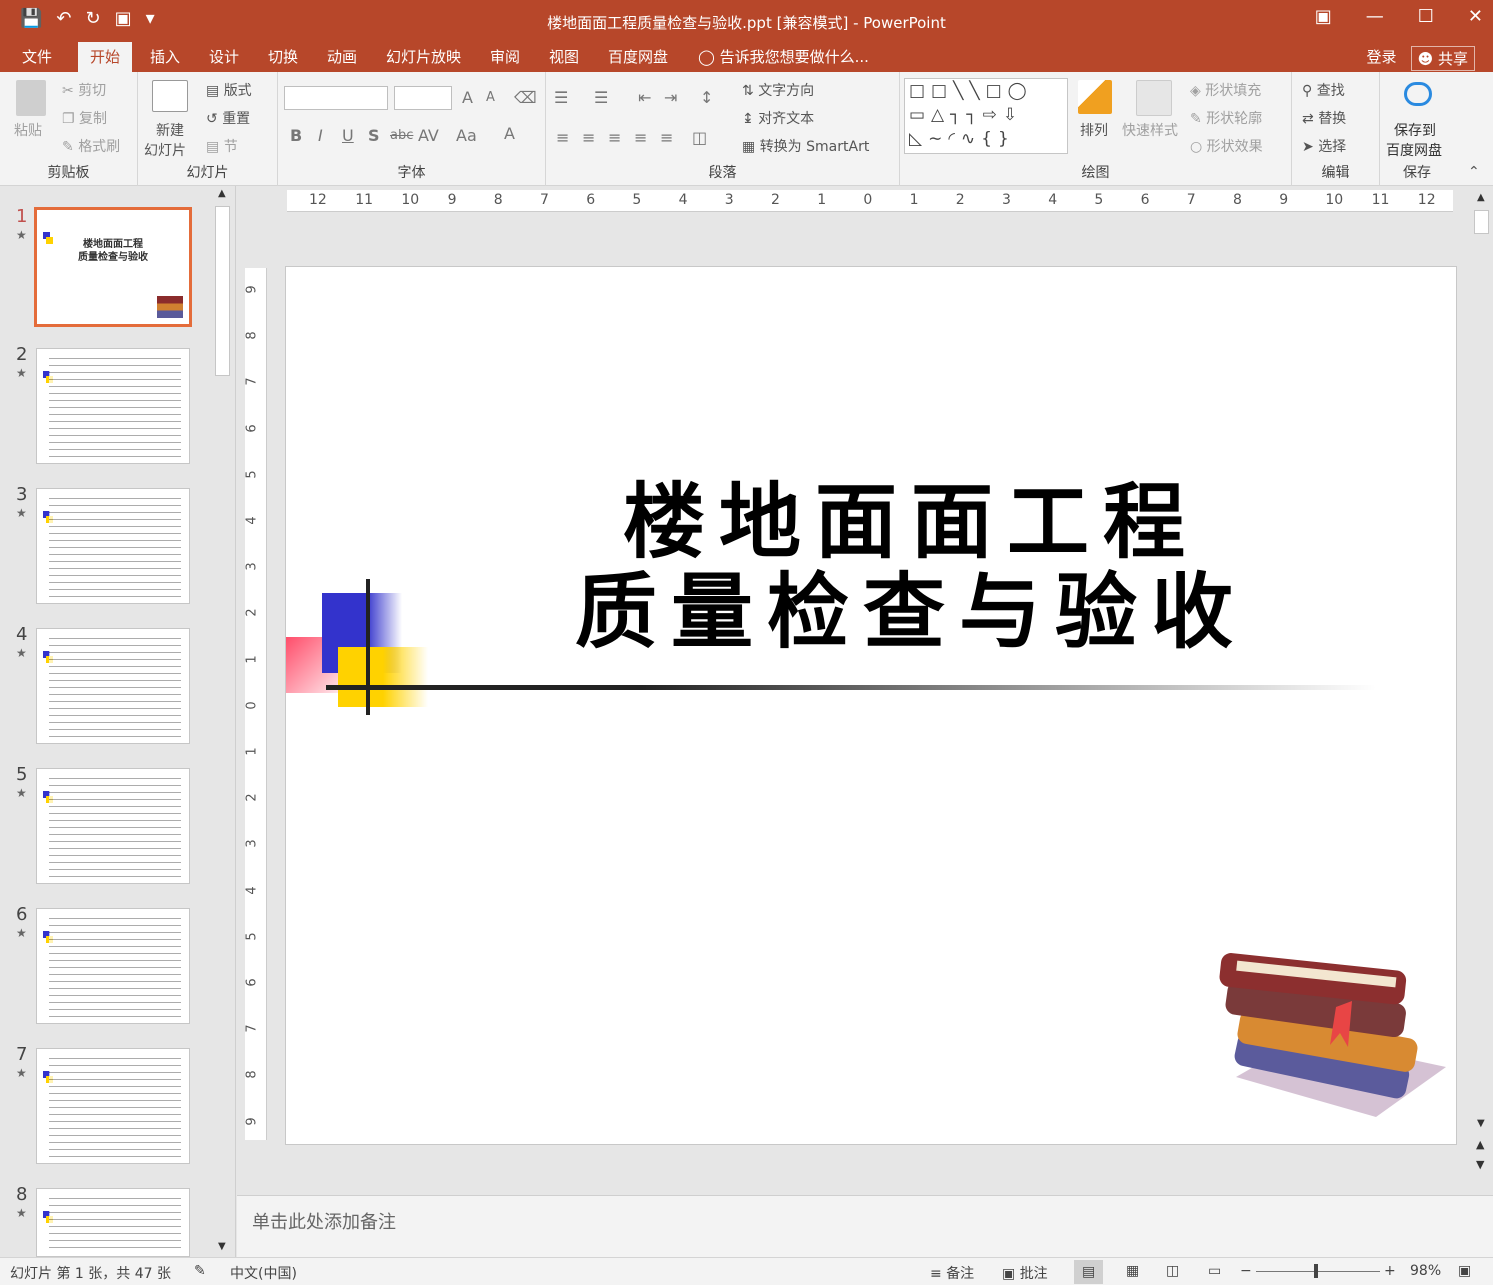 The image size is (1493, 1285). Describe the element at coordinates (348, 135) in the screenshot. I see `underline-button: U` at that location.